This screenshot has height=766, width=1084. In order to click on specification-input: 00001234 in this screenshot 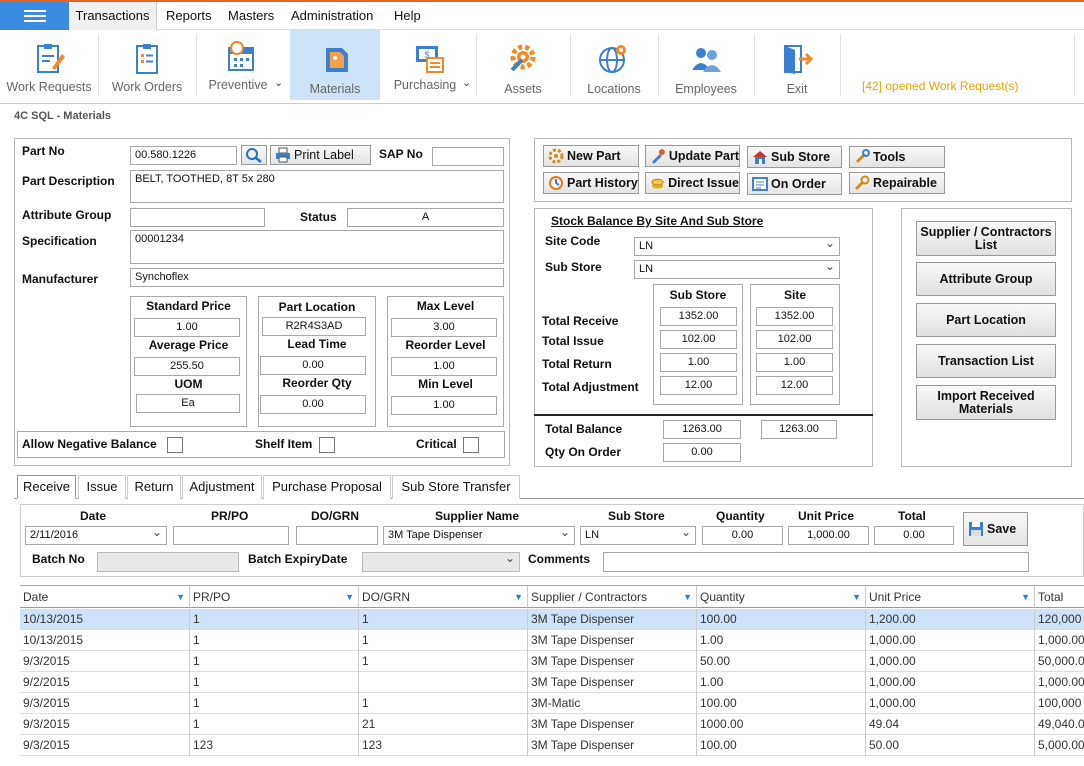, I will do `click(317, 247)`.